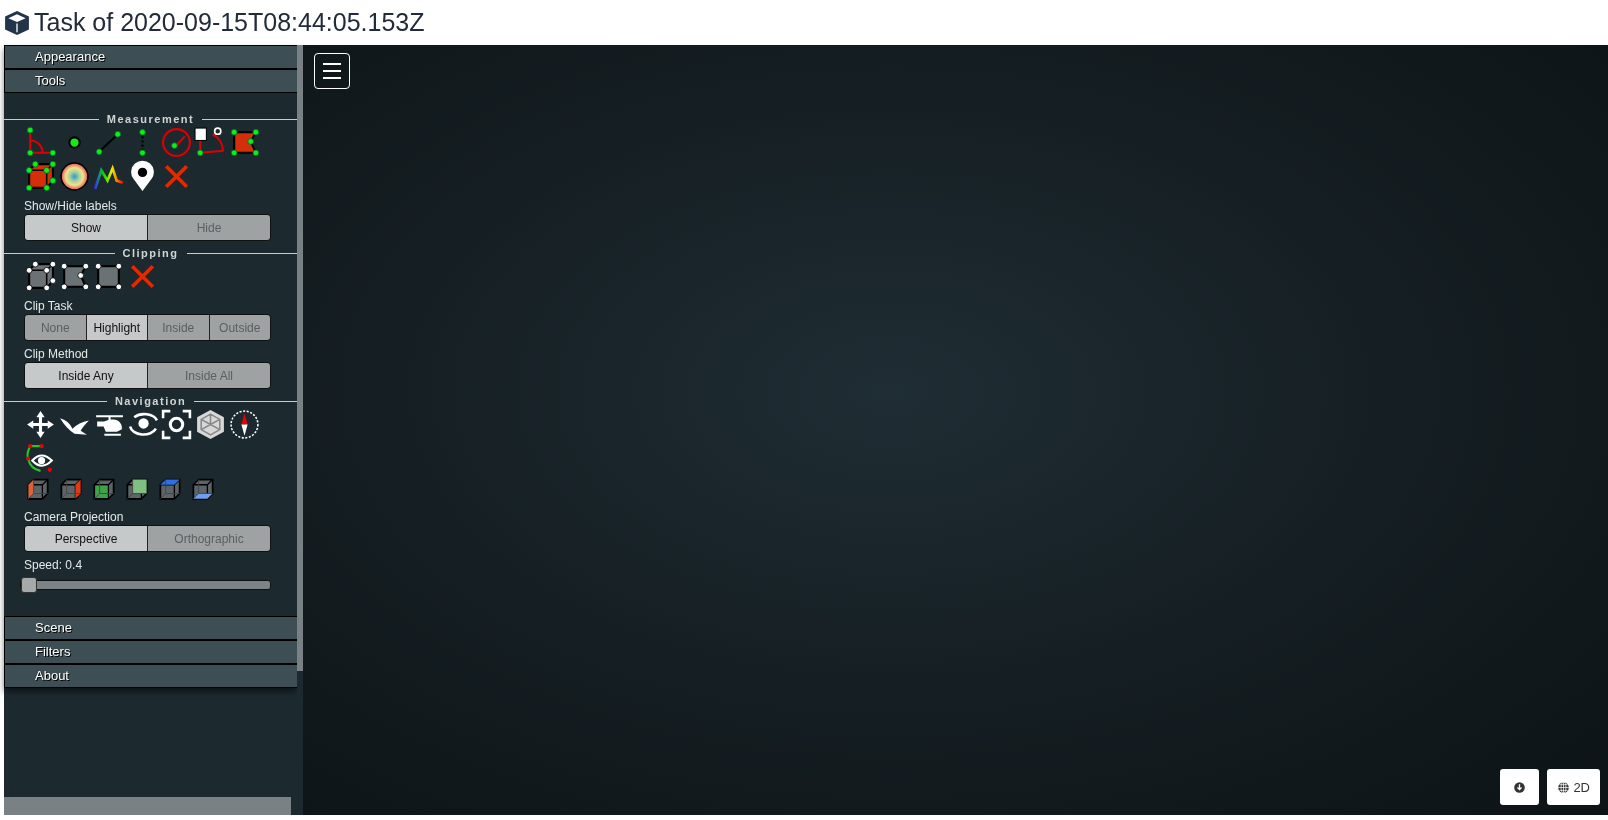 Image resolution: width=1608 pixels, height=820 pixels. I want to click on toggle-button: Show, so click(86, 227).